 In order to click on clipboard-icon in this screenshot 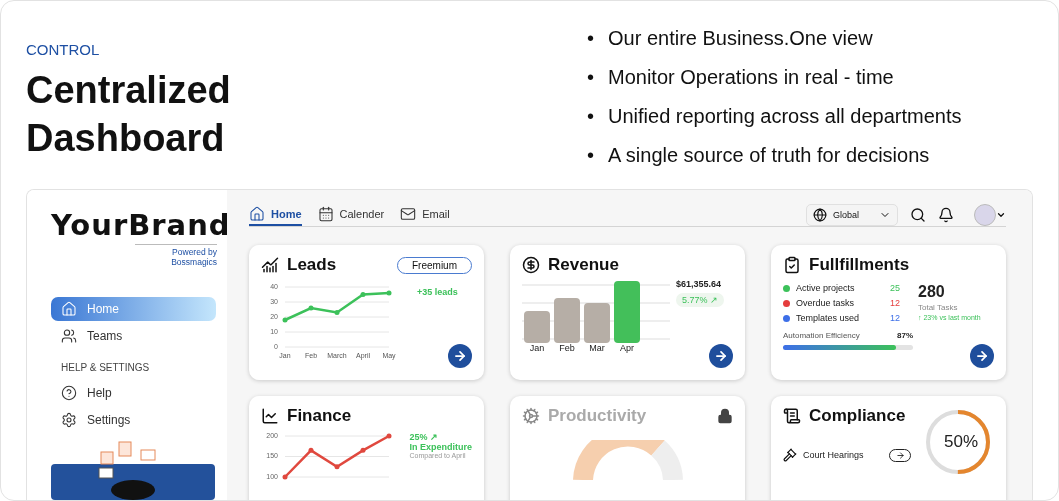, I will do `click(792, 265)`.